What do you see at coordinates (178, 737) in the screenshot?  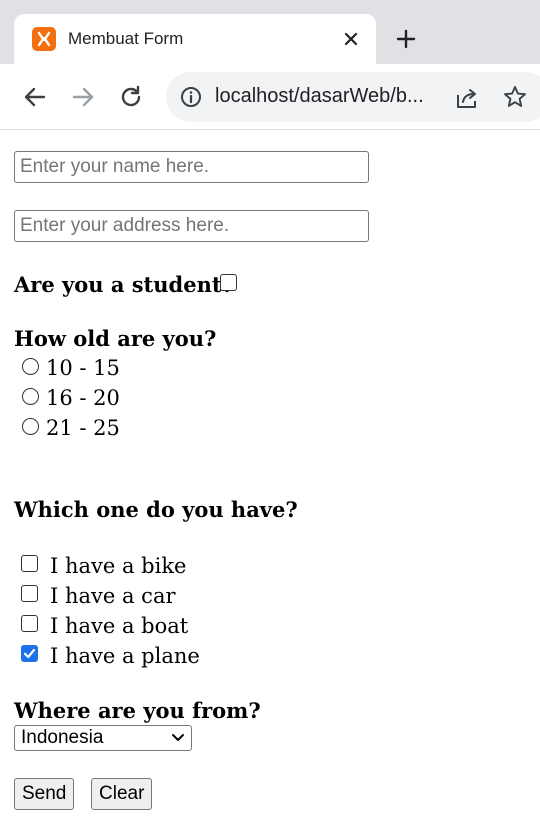 I see `chevron-down-icon` at bounding box center [178, 737].